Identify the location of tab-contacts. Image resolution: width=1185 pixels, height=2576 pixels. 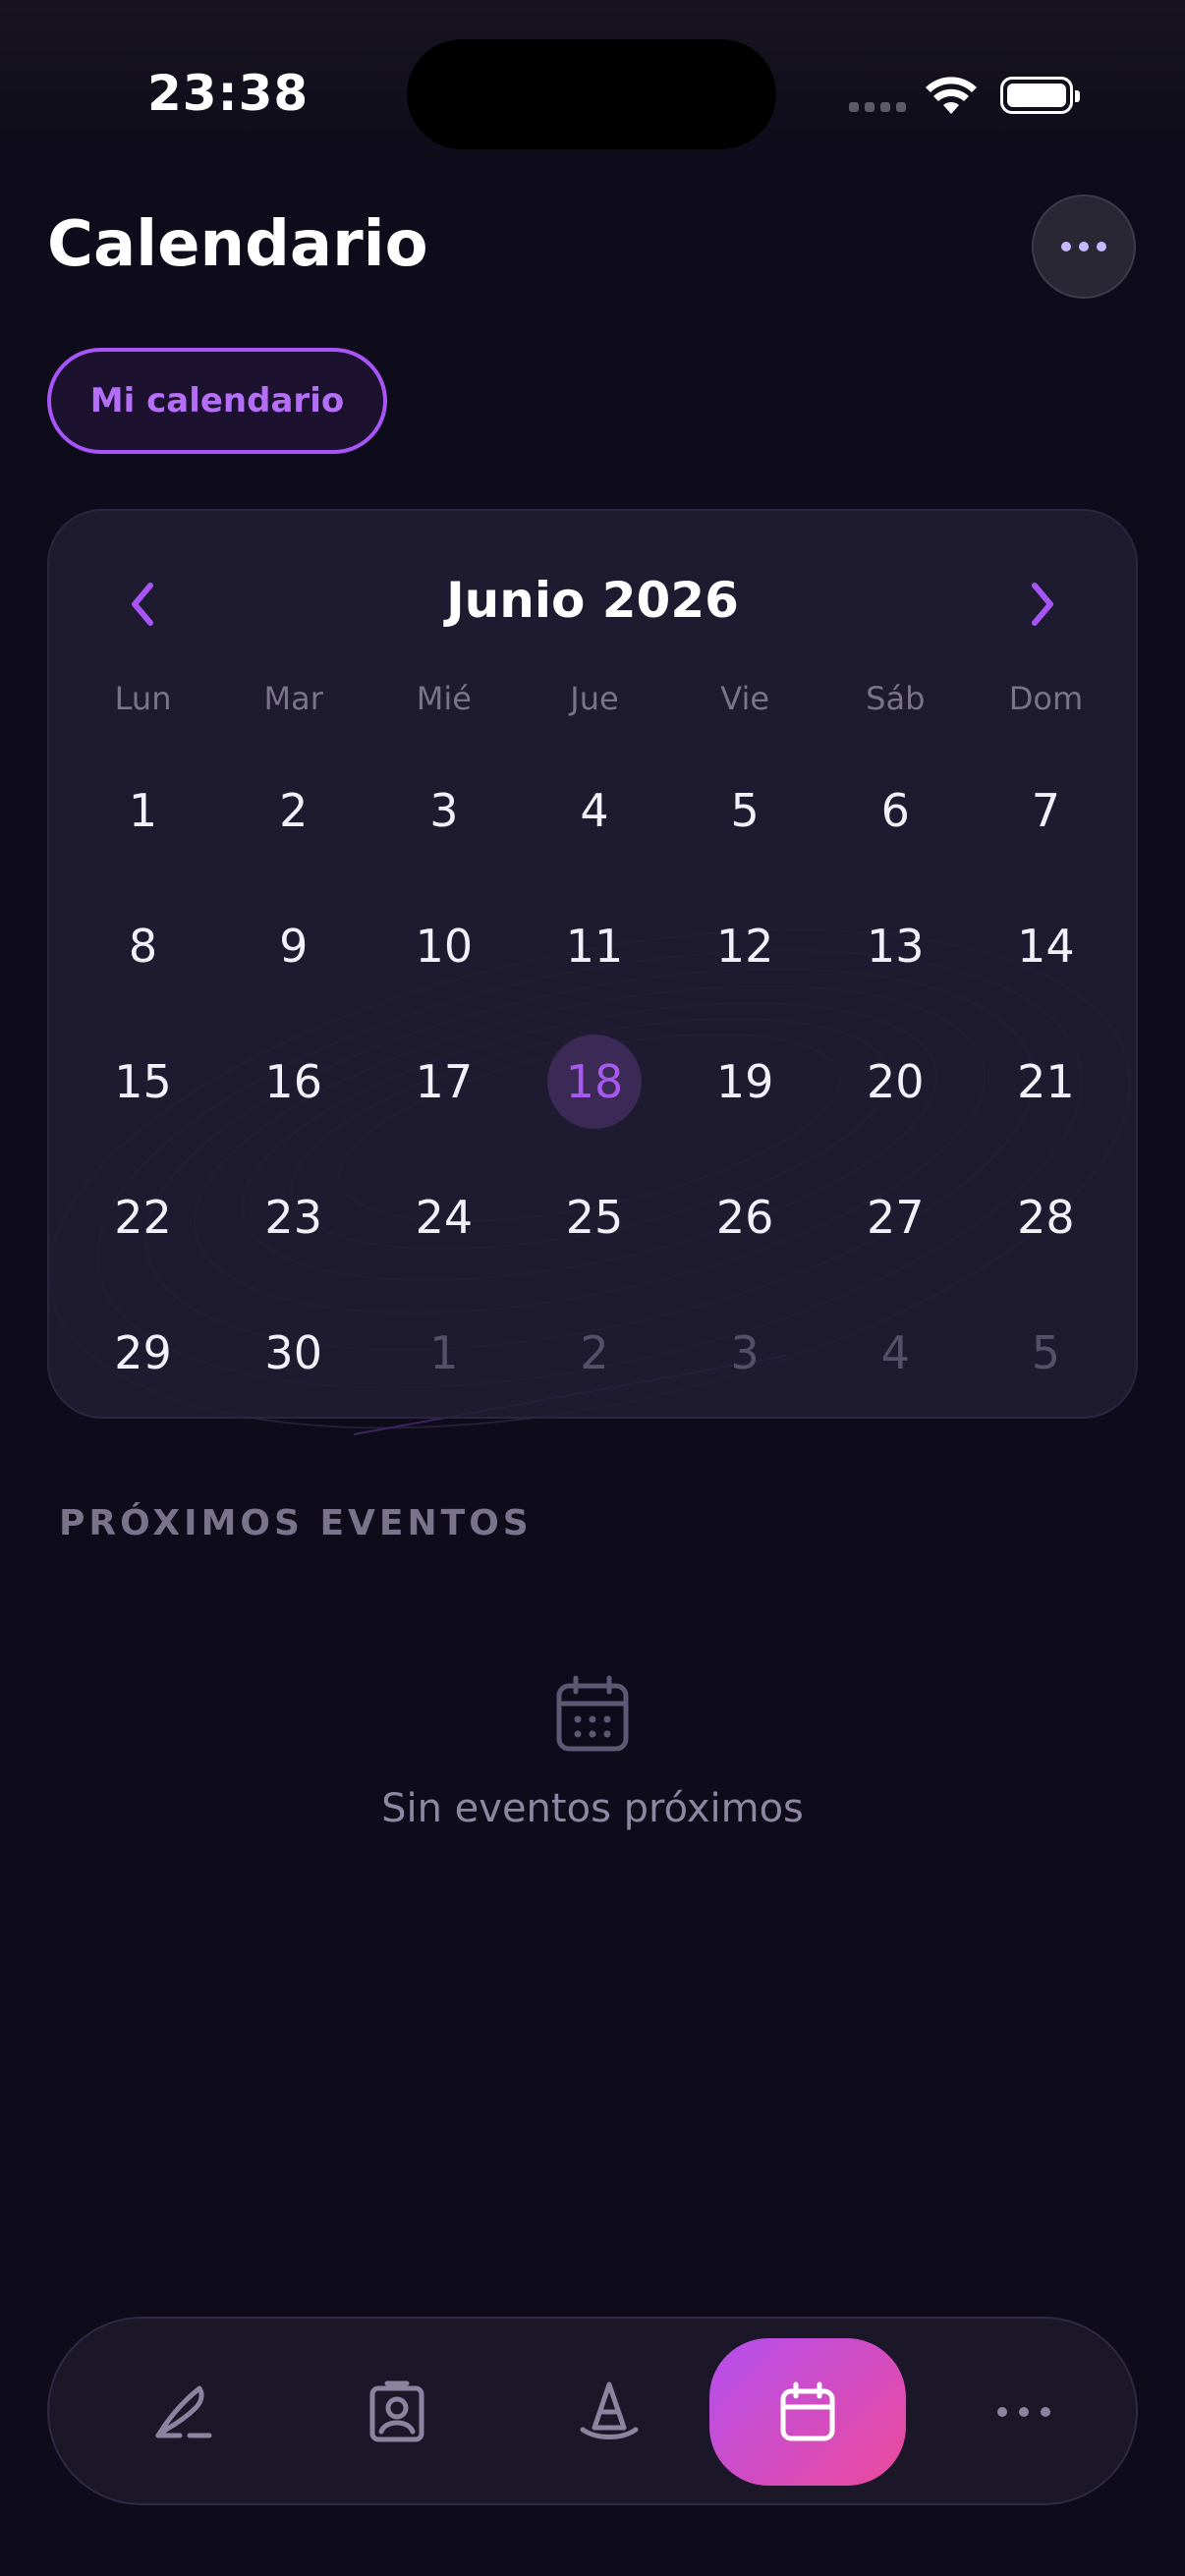
(397, 2412).